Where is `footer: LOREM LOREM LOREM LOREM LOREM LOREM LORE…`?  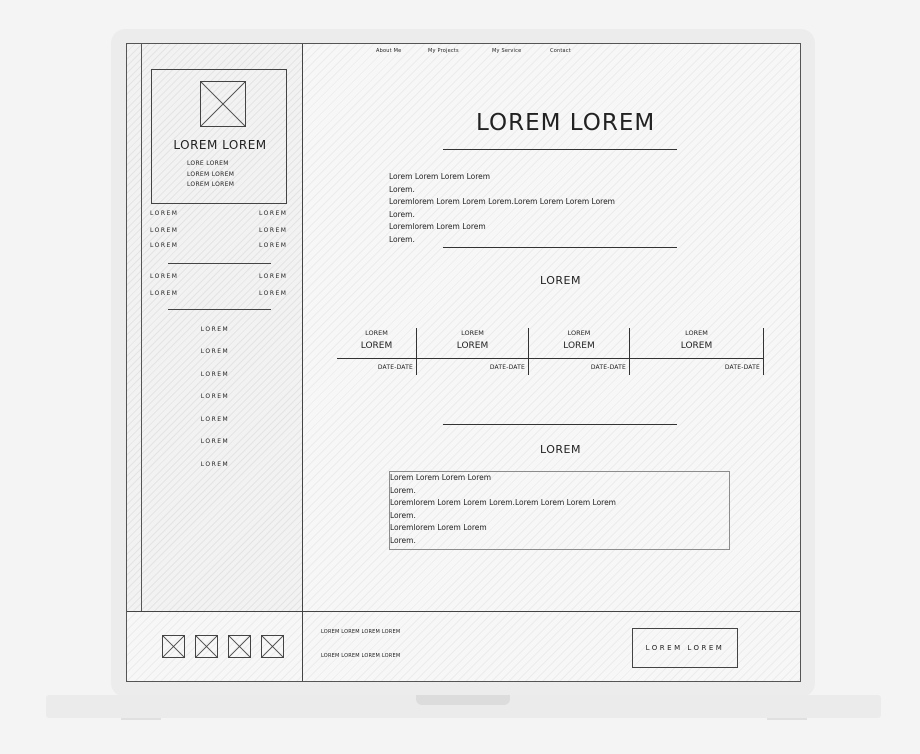
footer: LOREM LOREM LOREM LOREM LOREM LOREM LORE… is located at coordinates (463, 646).